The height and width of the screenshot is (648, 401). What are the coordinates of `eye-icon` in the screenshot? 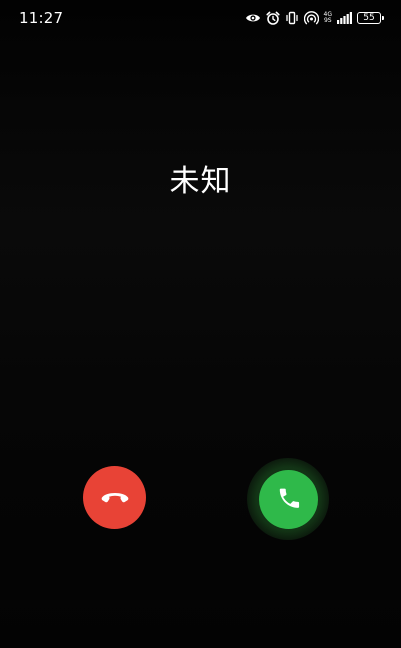 It's located at (253, 18).